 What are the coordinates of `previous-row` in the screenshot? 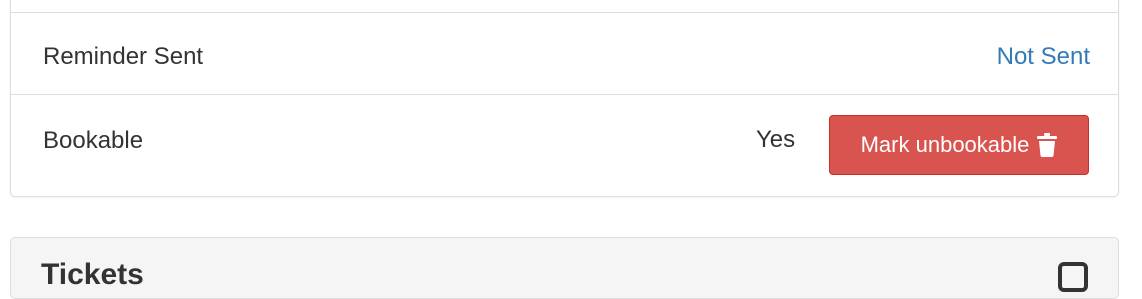 It's located at (564, 6).